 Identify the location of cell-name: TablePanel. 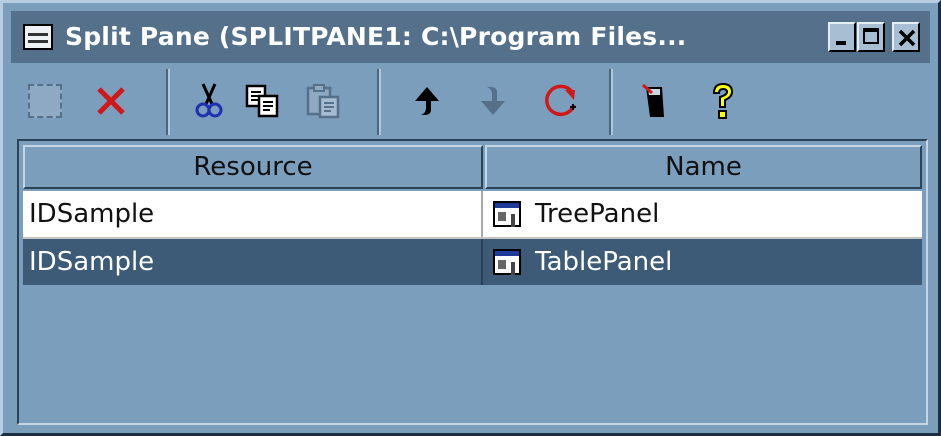
(582, 262).